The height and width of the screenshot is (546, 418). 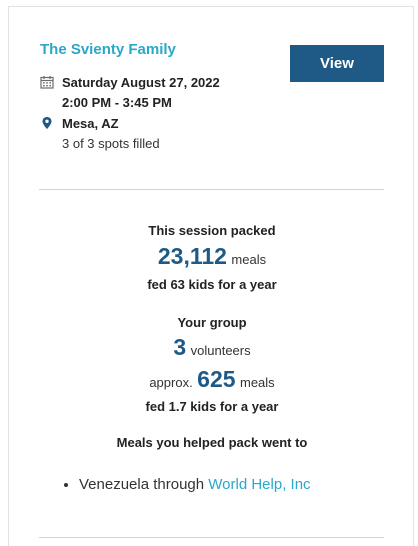 I want to click on group-meals-count: 625, so click(x=216, y=379).